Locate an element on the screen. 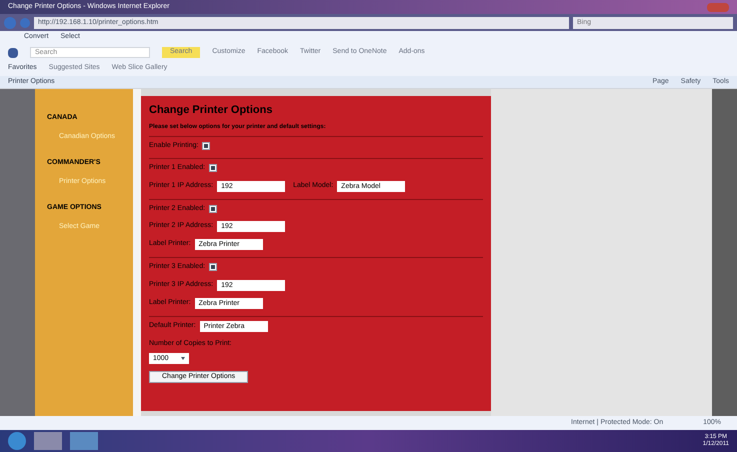 Image resolution: width=737 pixels, height=452 pixels. start-button is located at coordinates (17, 441).